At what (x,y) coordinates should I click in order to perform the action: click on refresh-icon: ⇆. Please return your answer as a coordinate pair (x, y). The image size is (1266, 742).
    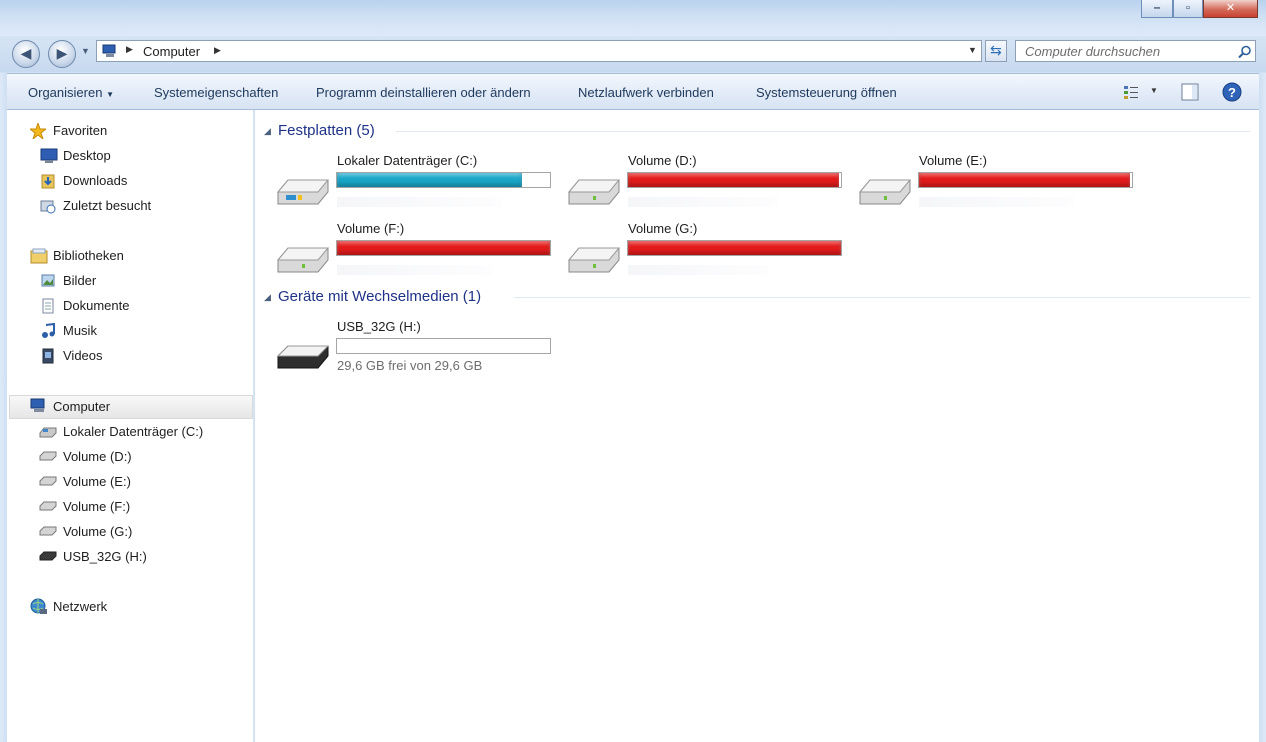
    Looking at the image, I should click on (996, 50).